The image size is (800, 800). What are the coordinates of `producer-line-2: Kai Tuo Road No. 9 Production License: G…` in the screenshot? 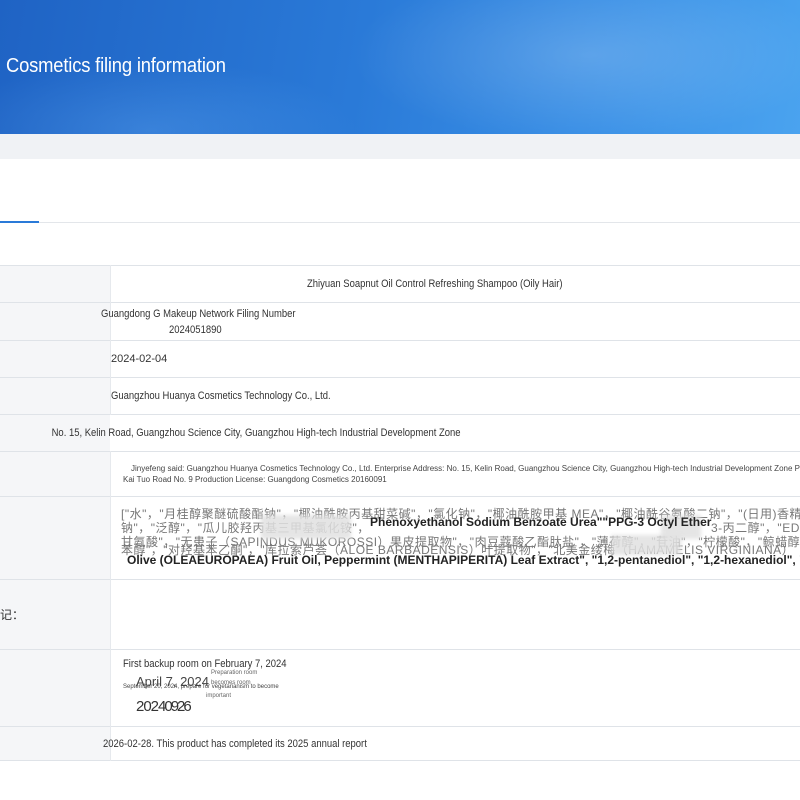 It's located at (455, 479).